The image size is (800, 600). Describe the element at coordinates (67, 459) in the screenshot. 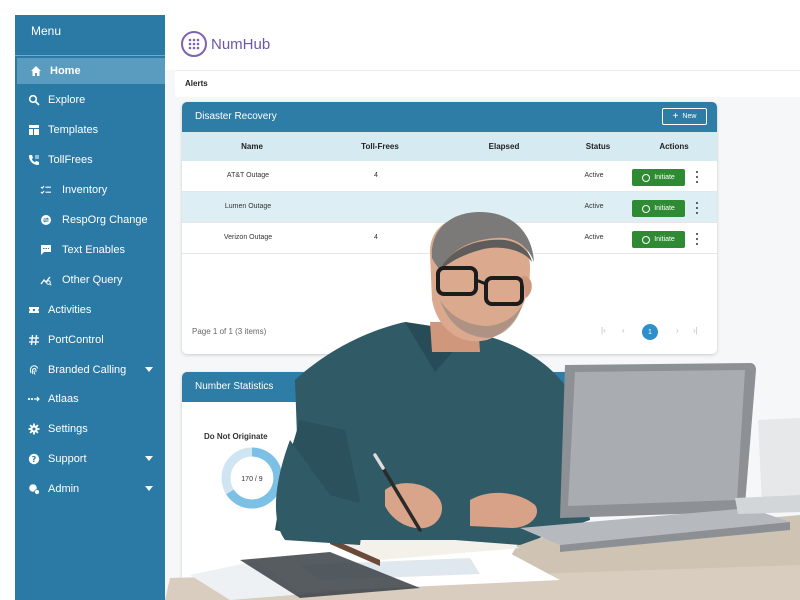

I see `sidebar-item-label: Support` at that location.